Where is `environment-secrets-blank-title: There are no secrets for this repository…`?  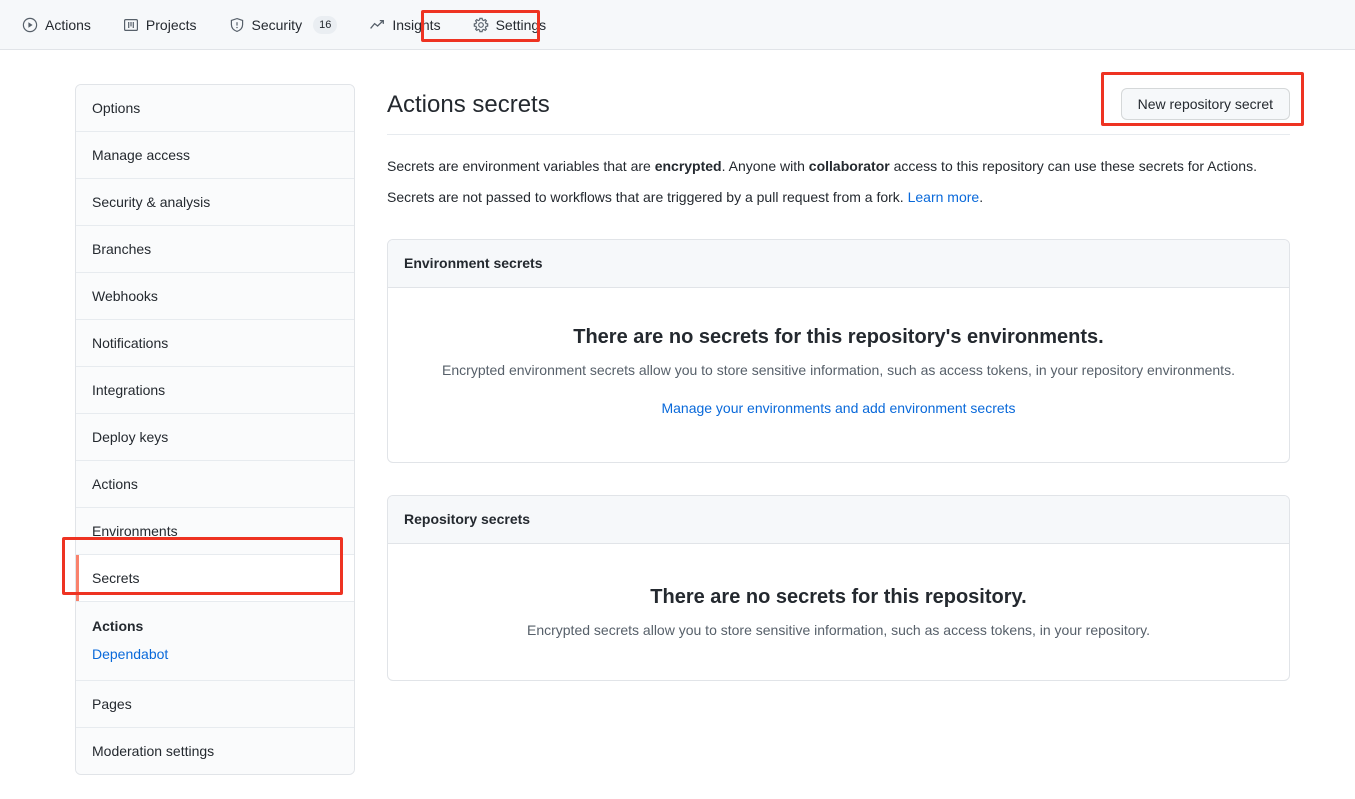
environment-secrets-blank-title: There are no secrets for this repository… is located at coordinates (838, 337).